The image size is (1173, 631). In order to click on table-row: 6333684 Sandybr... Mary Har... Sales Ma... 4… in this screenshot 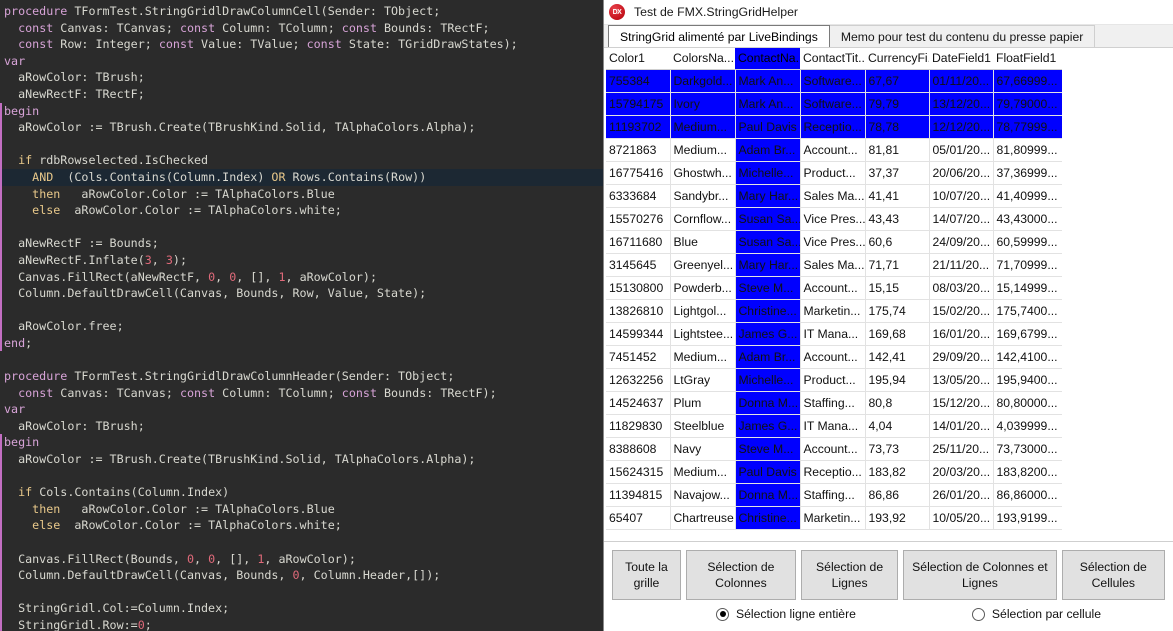, I will do `click(834, 196)`.